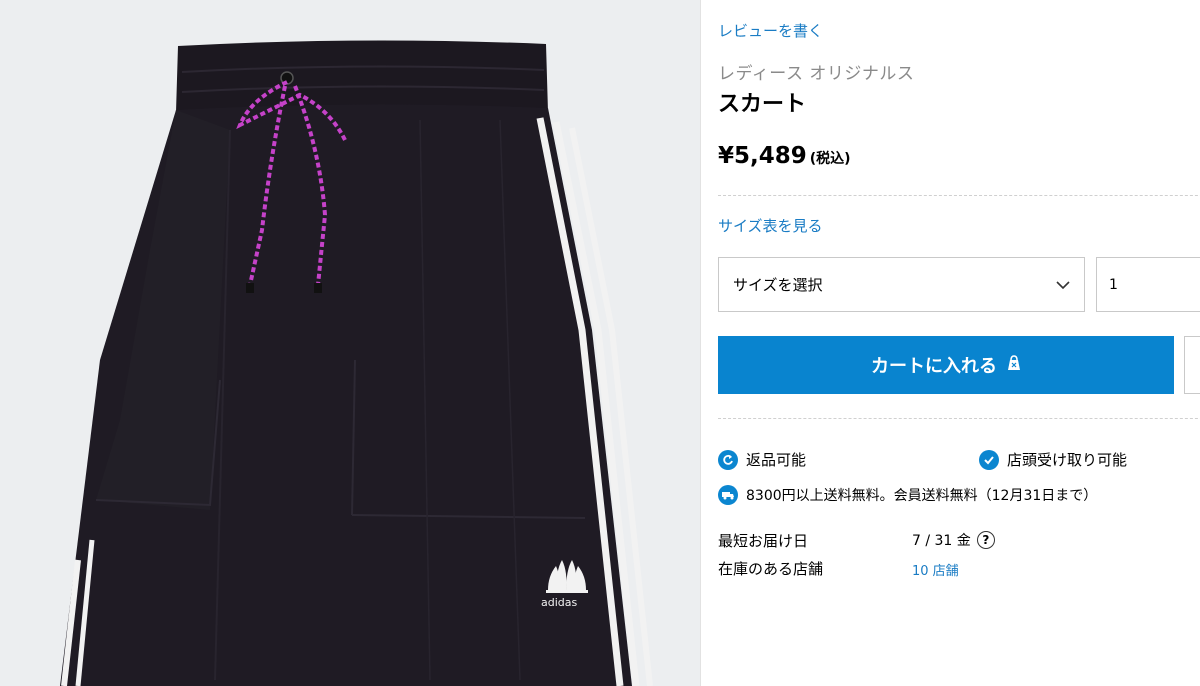 The image size is (1200, 686). What do you see at coordinates (762, 156) in the screenshot?
I see `product-price: ¥5,489` at bounding box center [762, 156].